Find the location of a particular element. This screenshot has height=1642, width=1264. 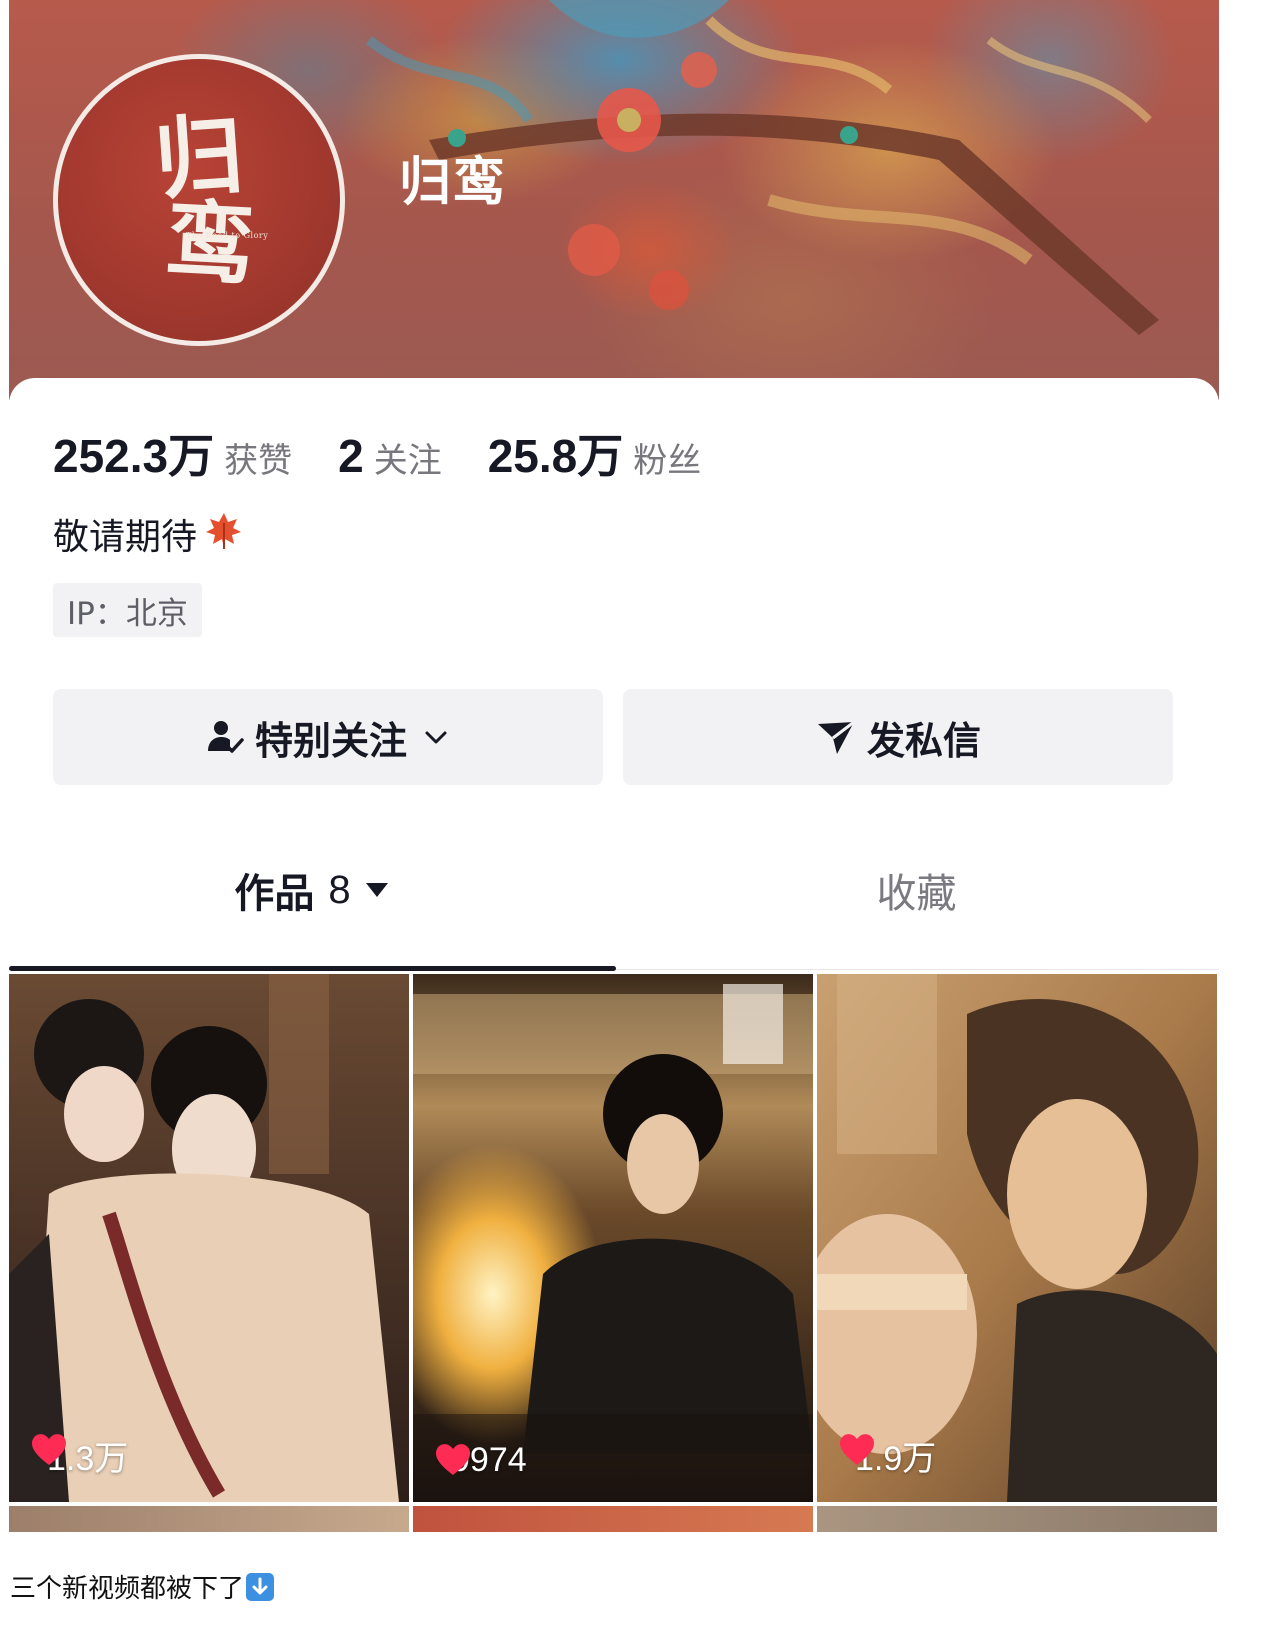

bio: 敬请期待 is located at coordinates (149, 534).